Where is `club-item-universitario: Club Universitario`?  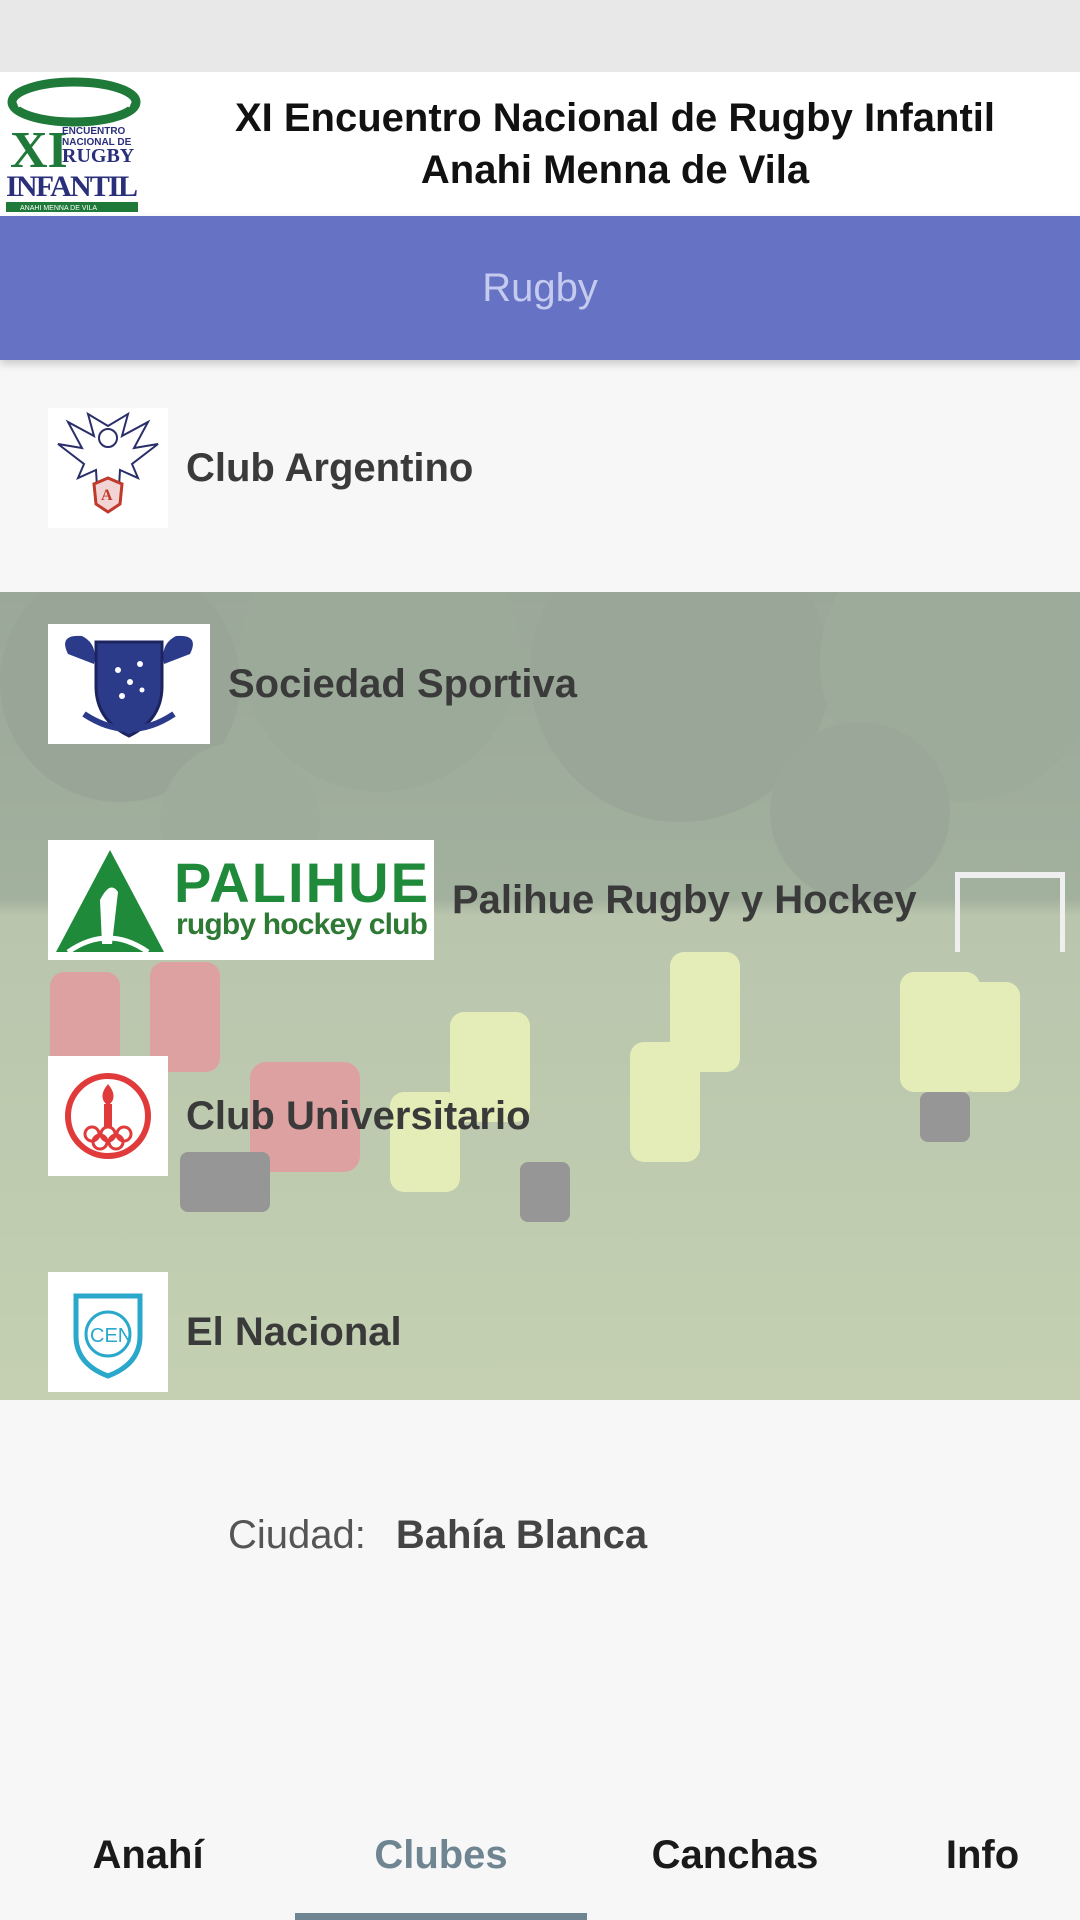
club-item-universitario: Club Universitario is located at coordinates (289, 1116).